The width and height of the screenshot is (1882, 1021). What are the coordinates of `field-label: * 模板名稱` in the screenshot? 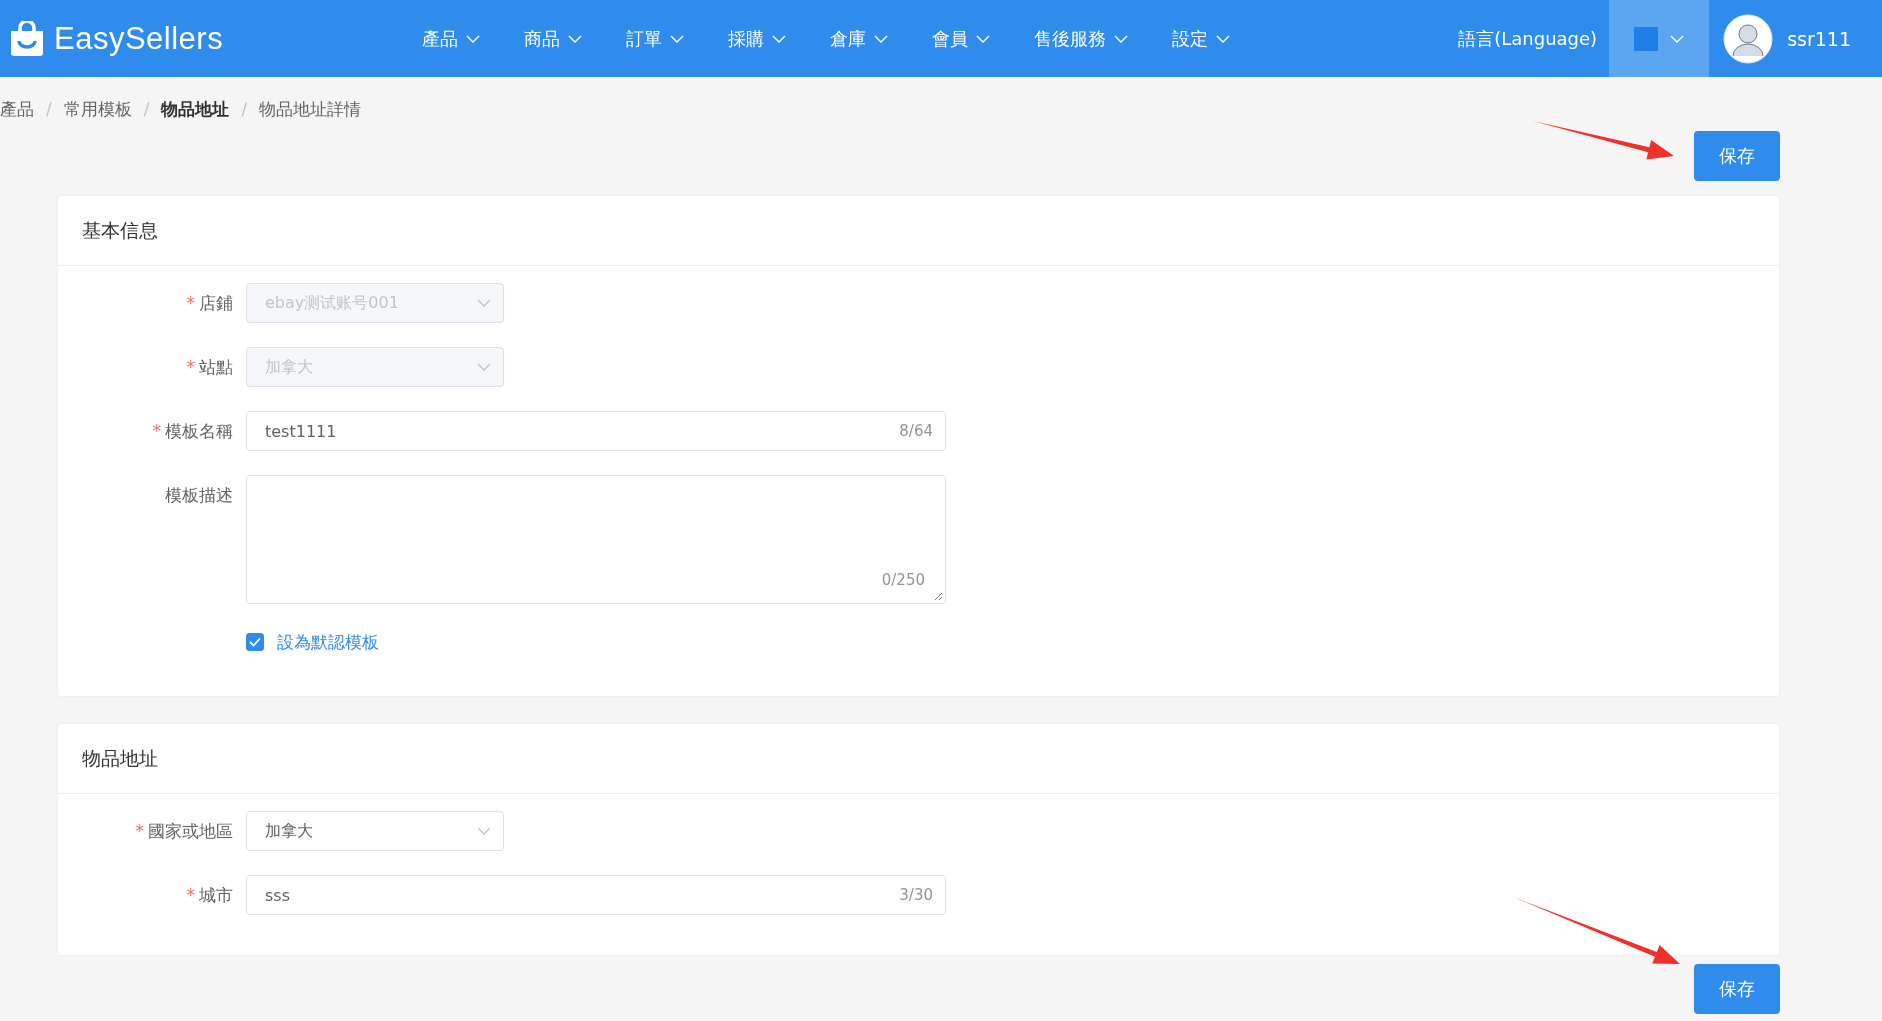 It's located at (192, 431).